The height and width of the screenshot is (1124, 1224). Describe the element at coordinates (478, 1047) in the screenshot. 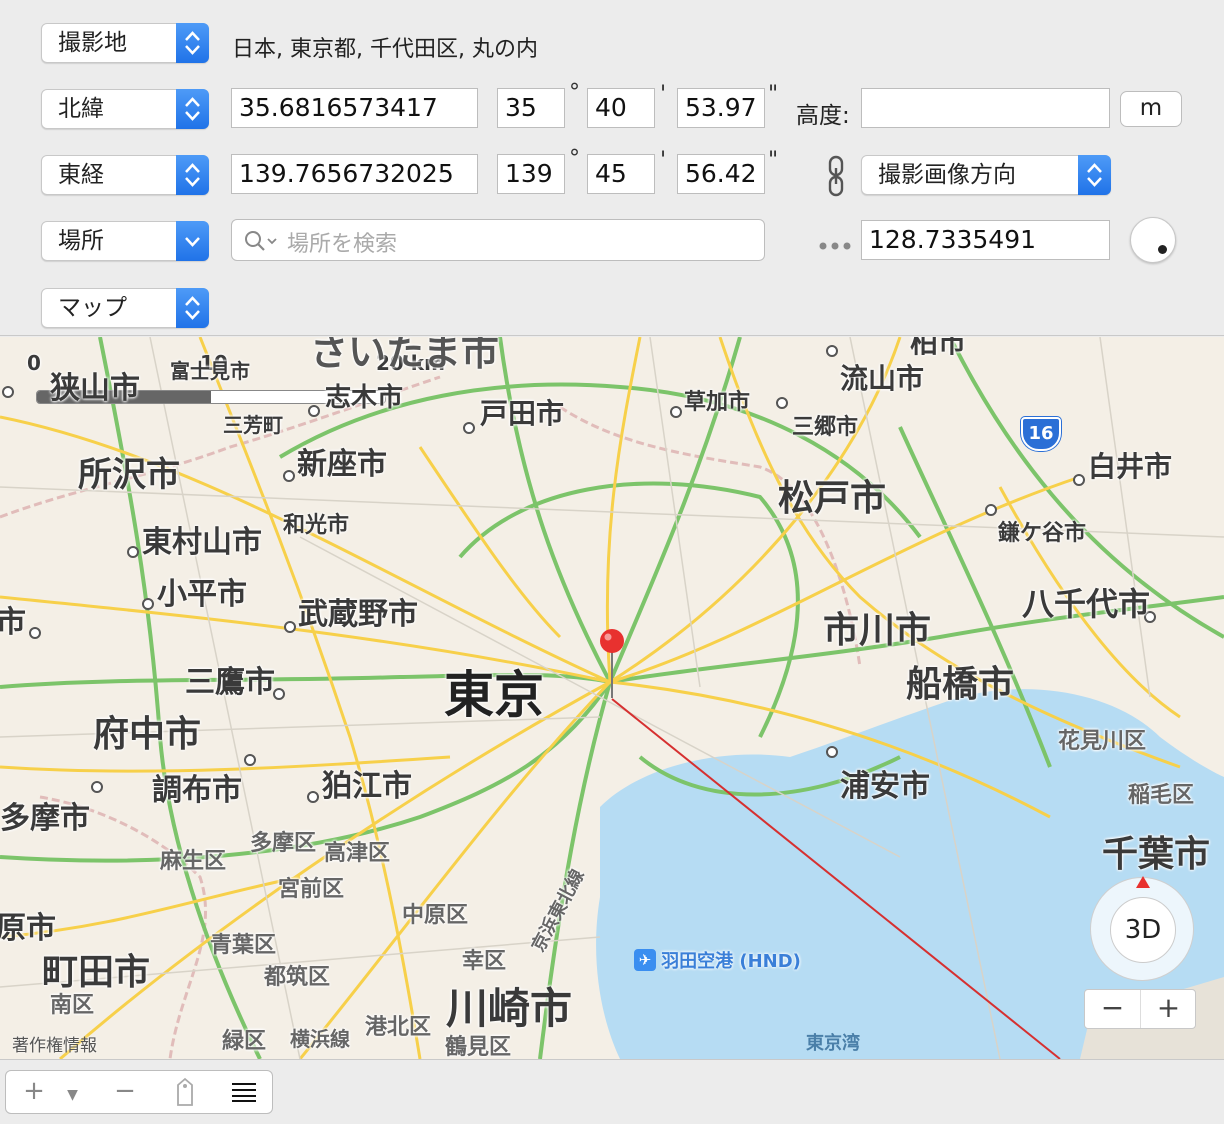

I see `map-label: 鶴見区` at that location.